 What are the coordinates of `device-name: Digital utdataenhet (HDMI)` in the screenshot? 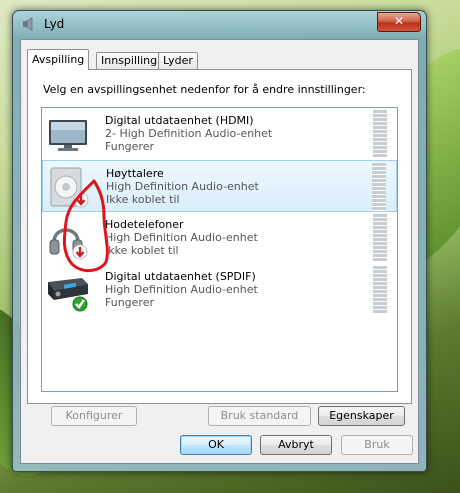 It's located at (179, 120).